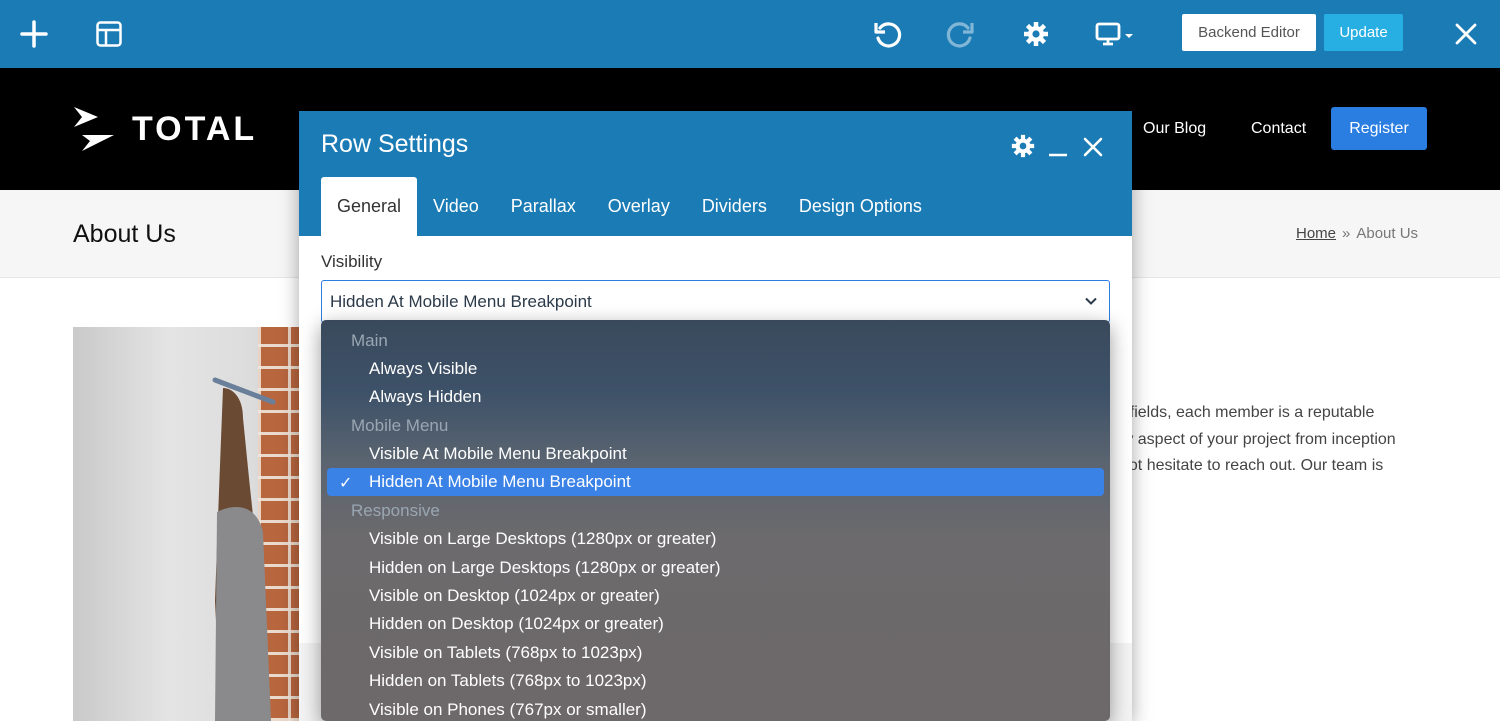 The width and height of the screenshot is (1500, 721). I want to click on modal-gear-icon, so click(1023, 148).